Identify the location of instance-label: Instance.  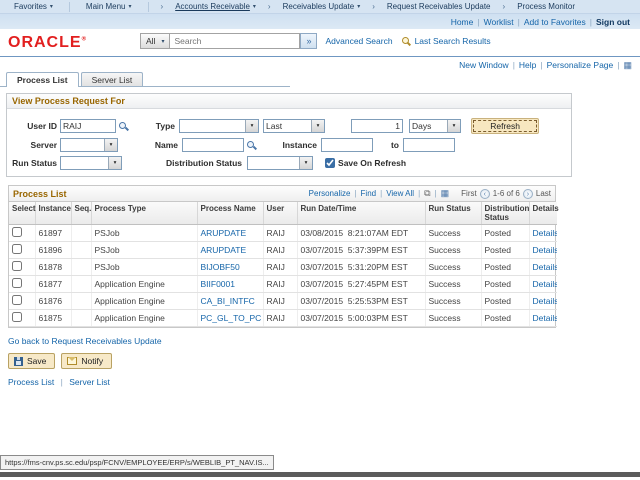
(300, 145).